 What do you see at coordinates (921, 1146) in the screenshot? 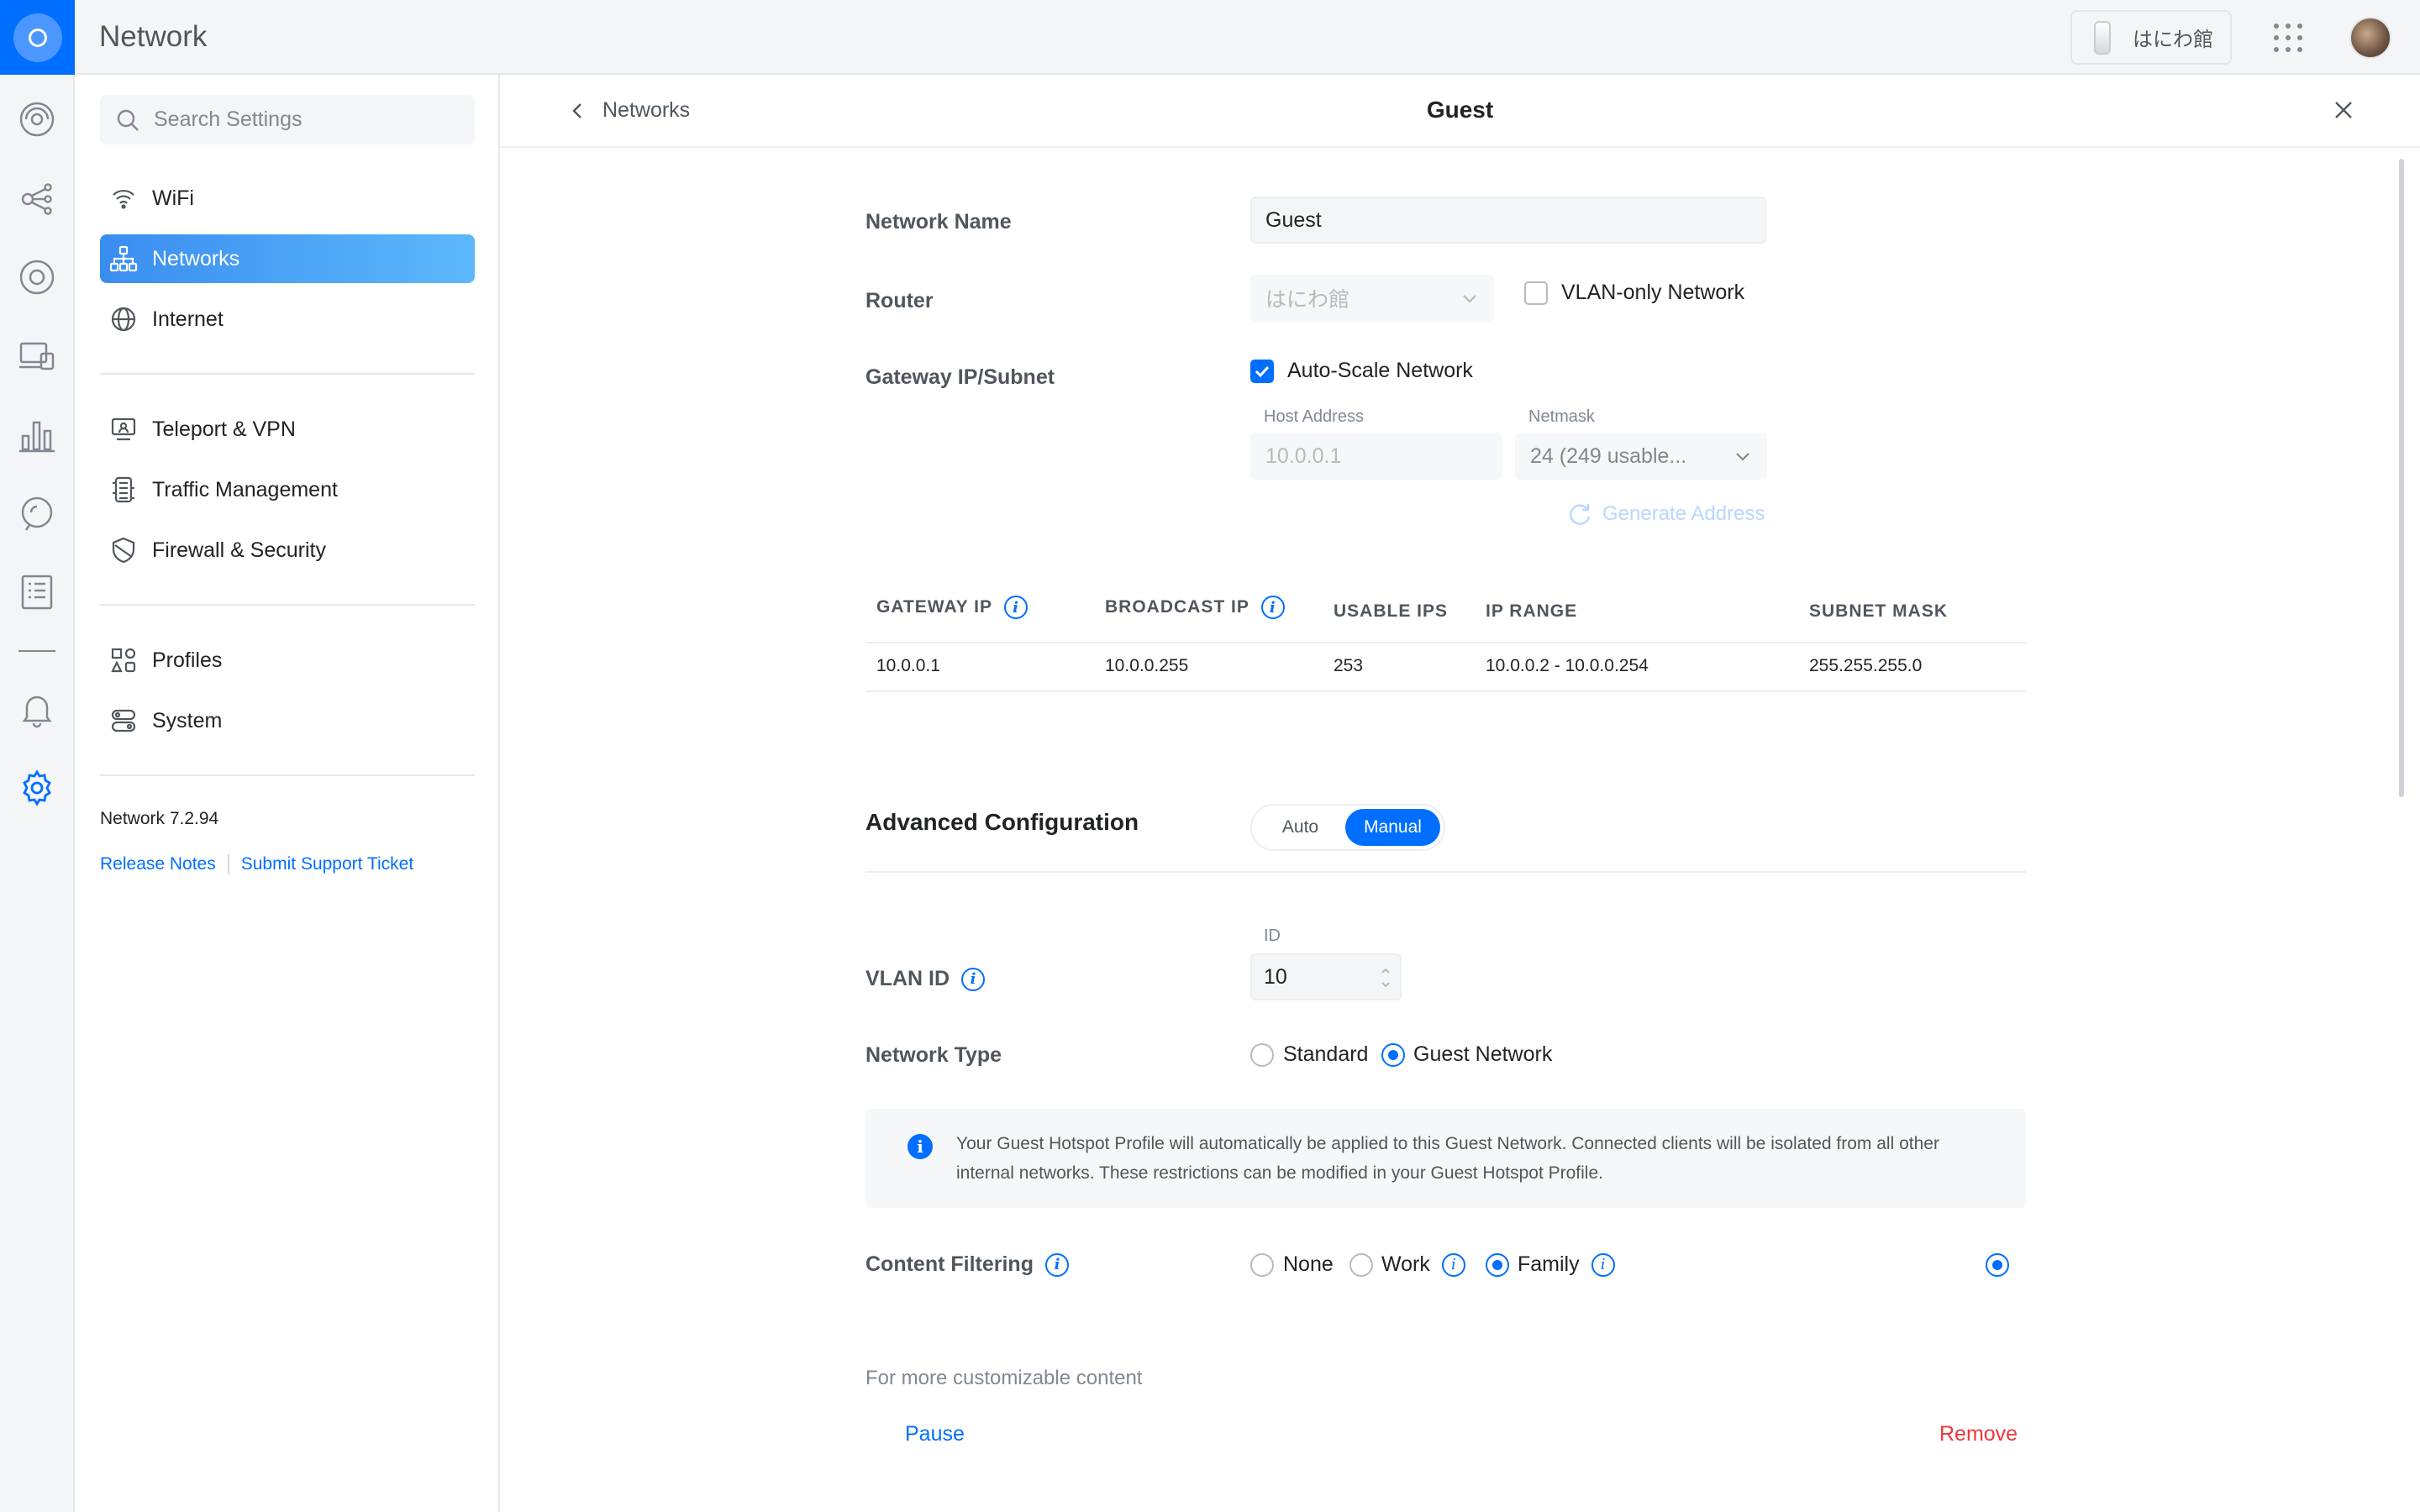
I see `info-filled-icon: i` at bounding box center [921, 1146].